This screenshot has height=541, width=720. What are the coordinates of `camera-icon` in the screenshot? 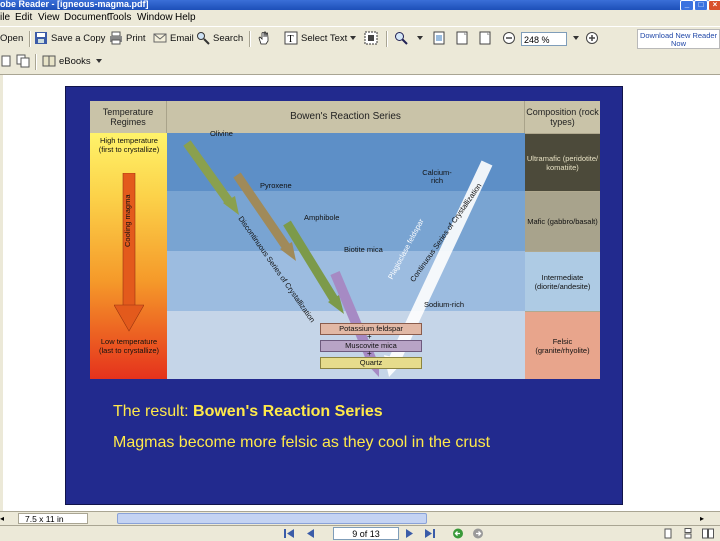 It's located at (371, 38).